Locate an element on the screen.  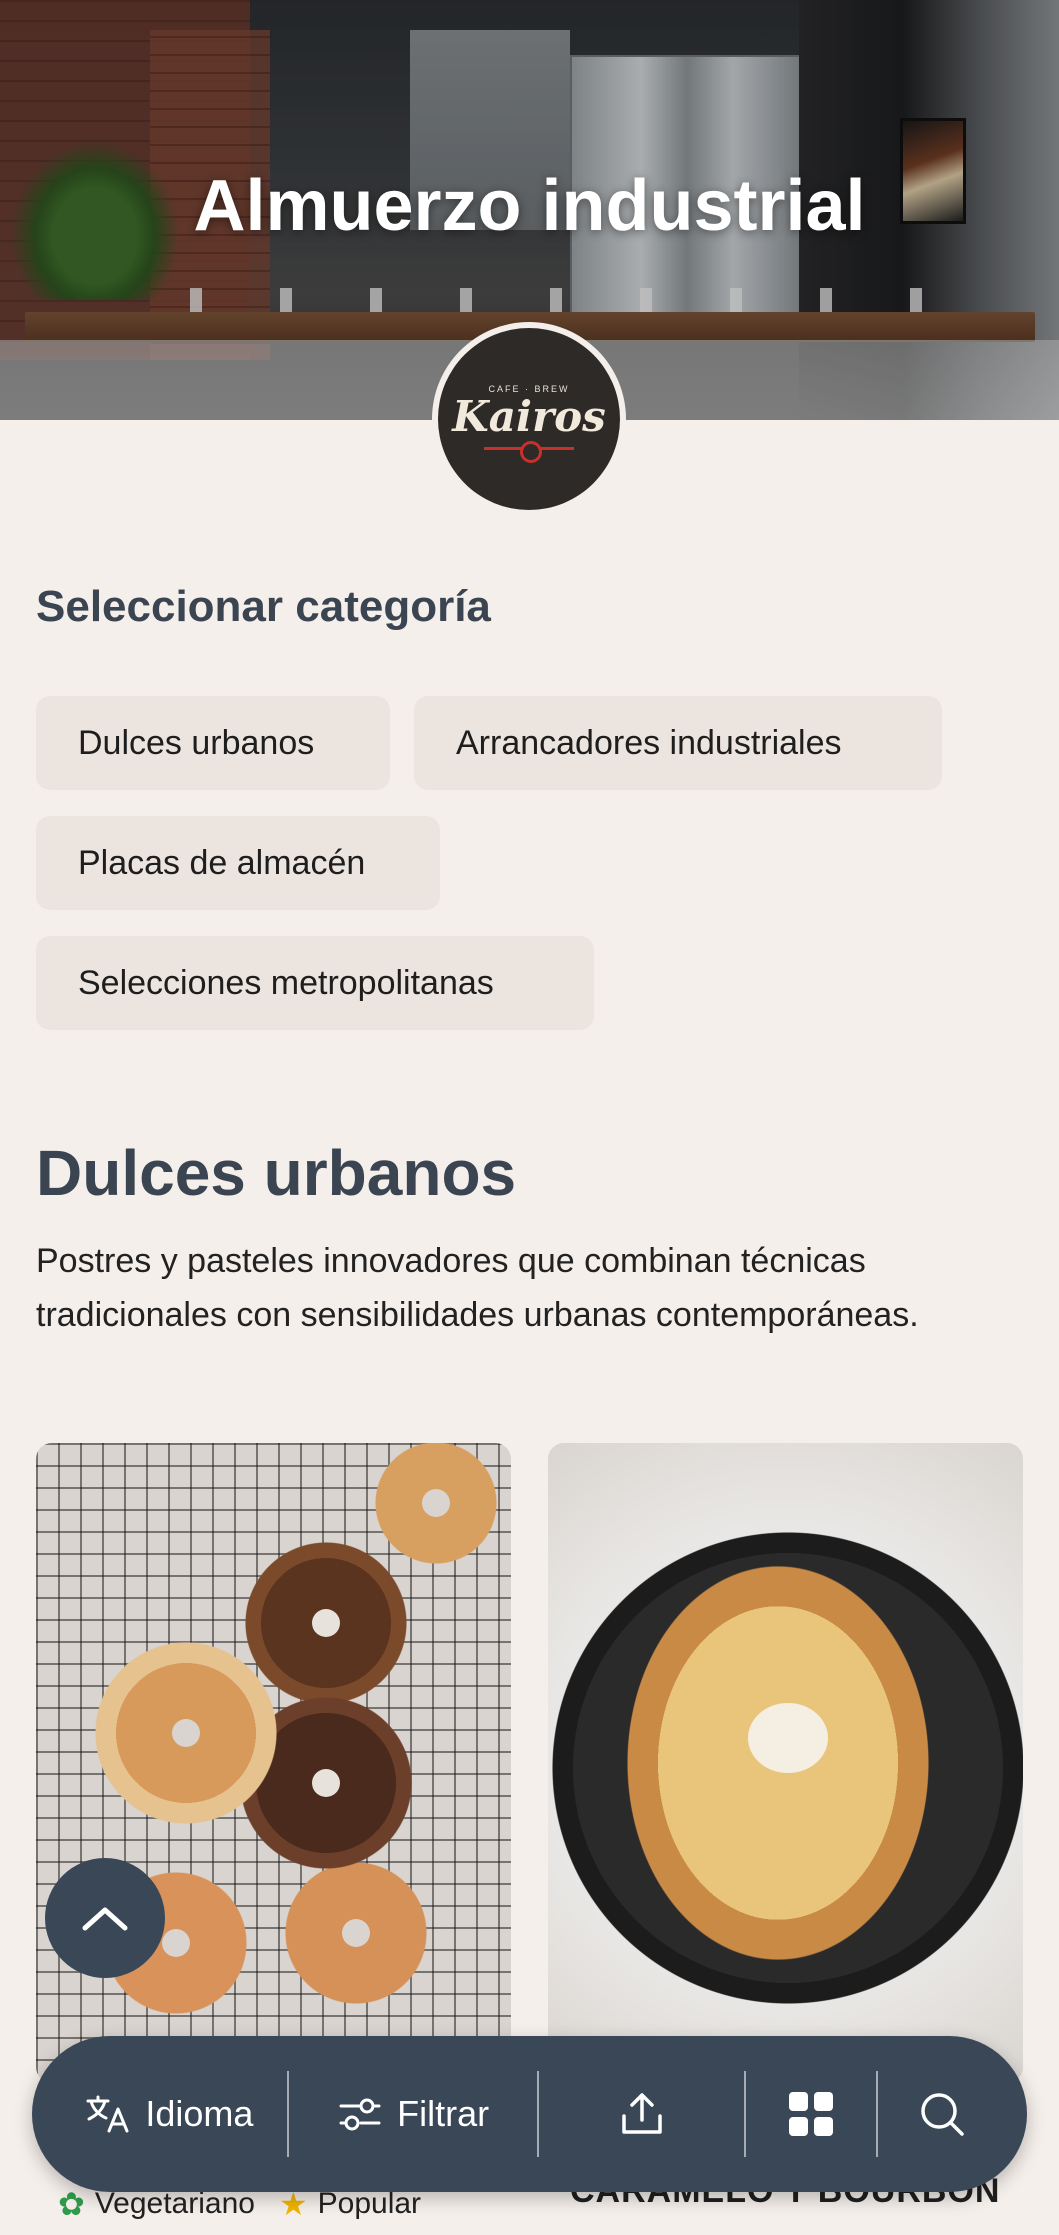
category-chip-dulces-urbanos: Dulces urbanos is located at coordinates (213, 743).